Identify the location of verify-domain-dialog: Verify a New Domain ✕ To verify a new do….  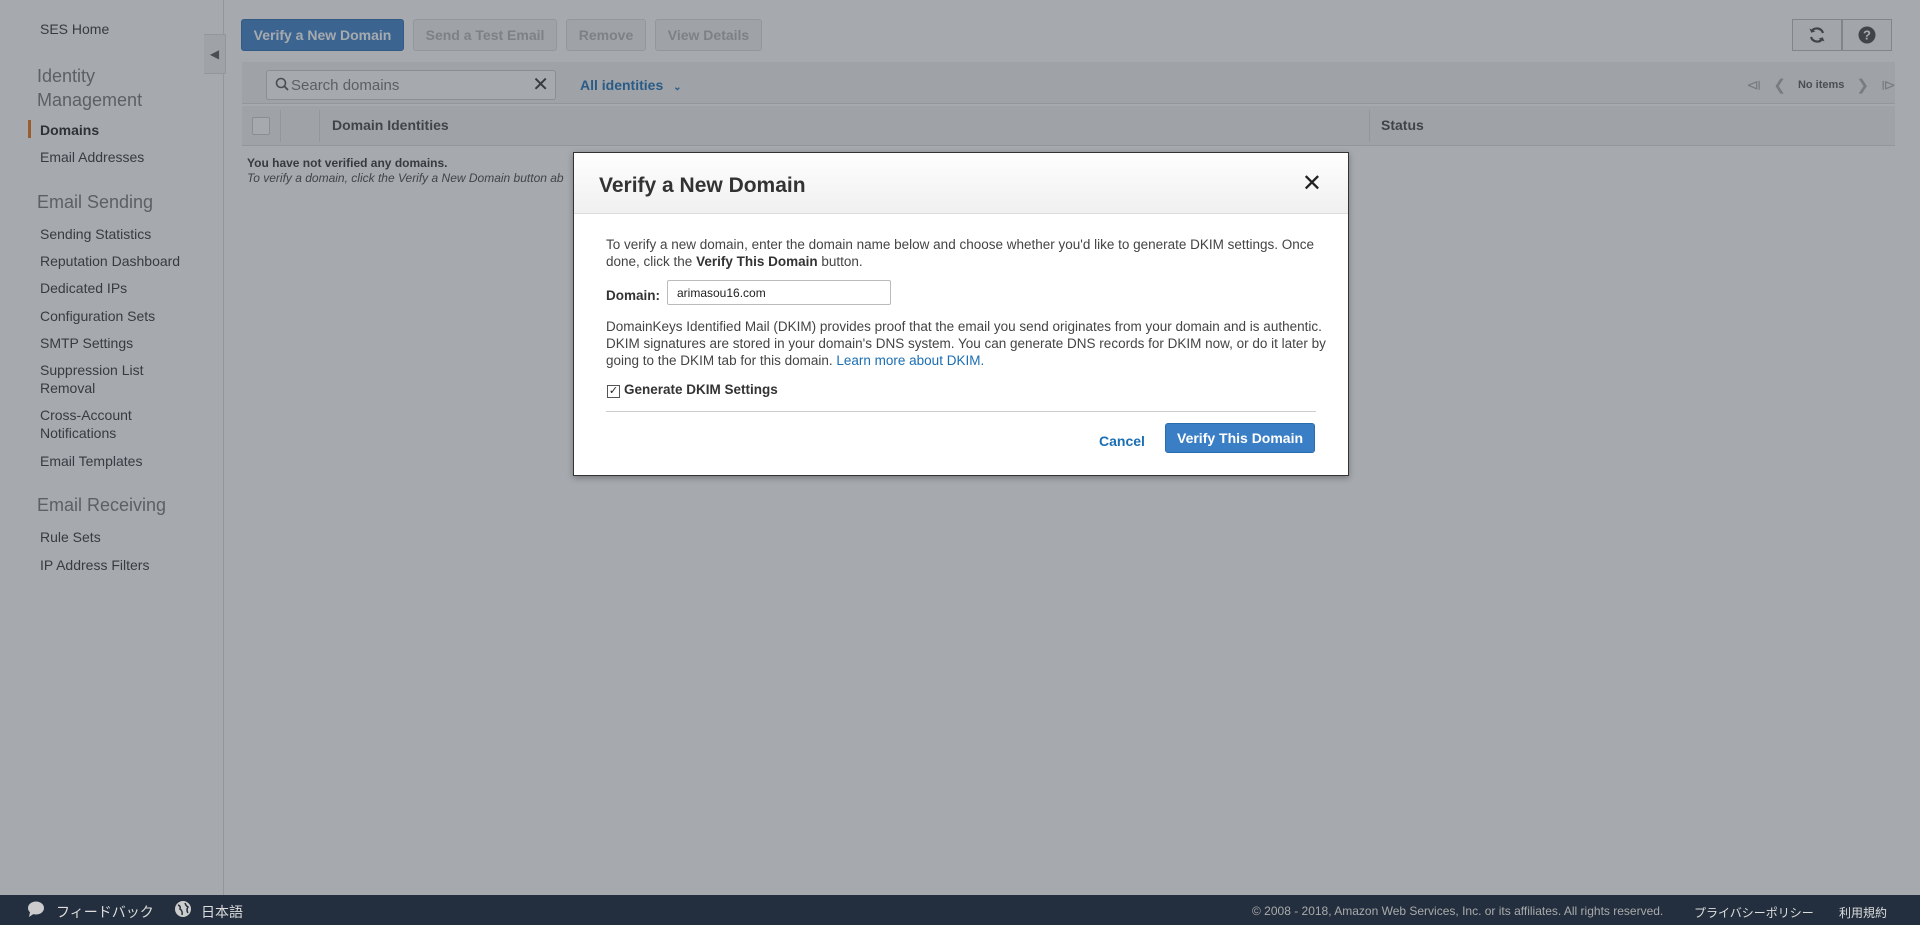
(961, 314).